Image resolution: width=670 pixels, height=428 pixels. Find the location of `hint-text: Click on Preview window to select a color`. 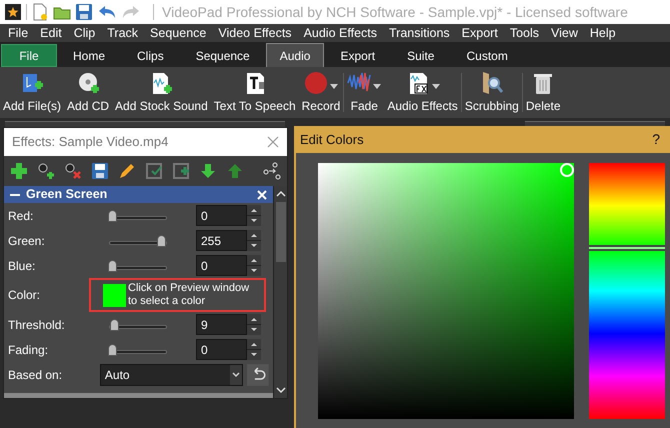

hint-text: Click on Preview window to select a color is located at coordinates (189, 295).